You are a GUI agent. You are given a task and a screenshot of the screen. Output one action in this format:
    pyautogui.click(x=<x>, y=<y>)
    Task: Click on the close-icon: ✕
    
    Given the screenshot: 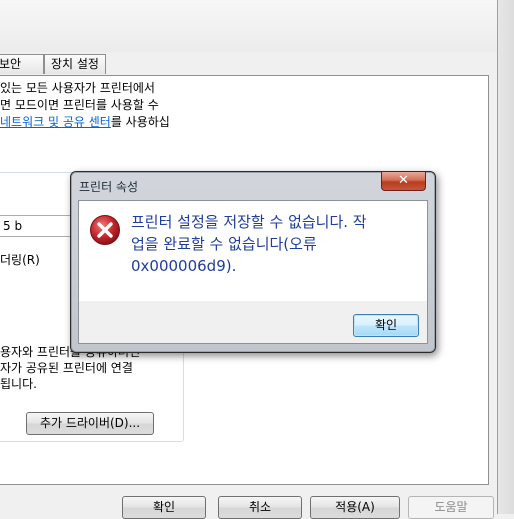 What is the action you would take?
    pyautogui.click(x=403, y=180)
    